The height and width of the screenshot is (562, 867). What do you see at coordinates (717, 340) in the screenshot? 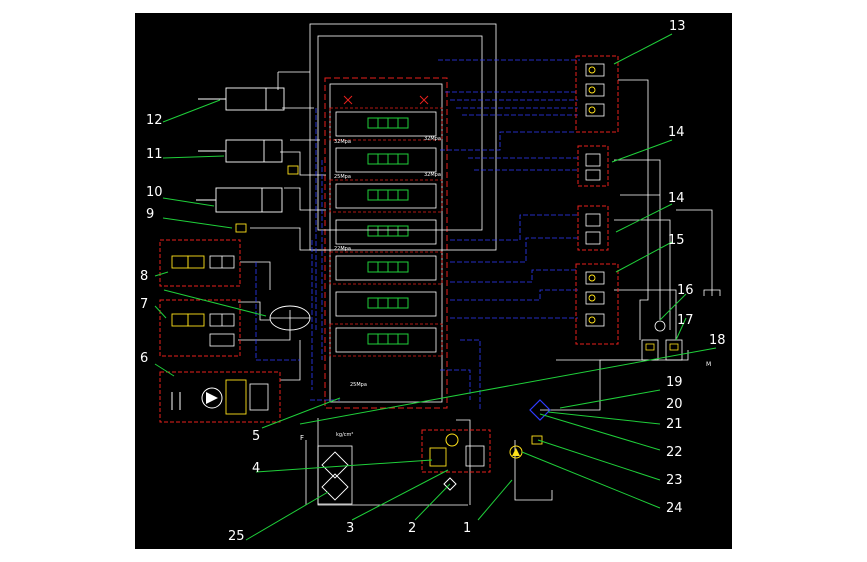
I see `callout-18: 18` at bounding box center [717, 340].